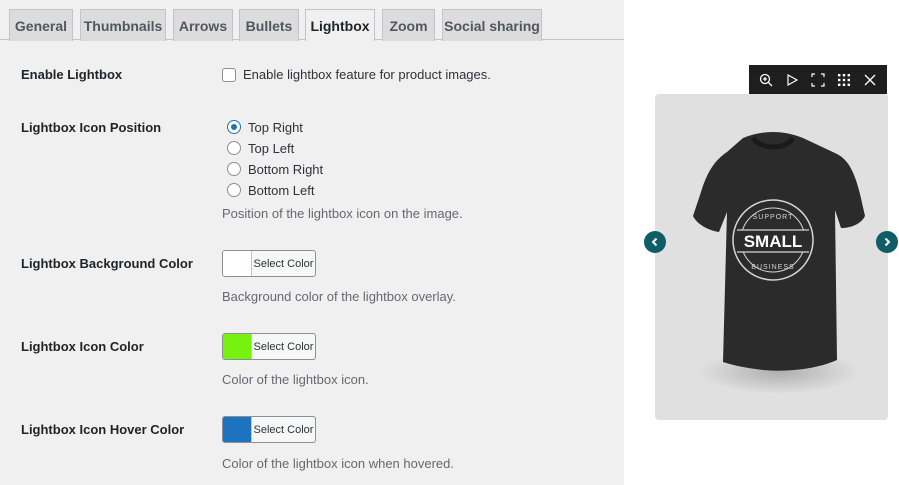 The height and width of the screenshot is (485, 899). What do you see at coordinates (779, 263) in the screenshot?
I see `tshirt-image: SMALL SUPPORT BUSINESS` at bounding box center [779, 263].